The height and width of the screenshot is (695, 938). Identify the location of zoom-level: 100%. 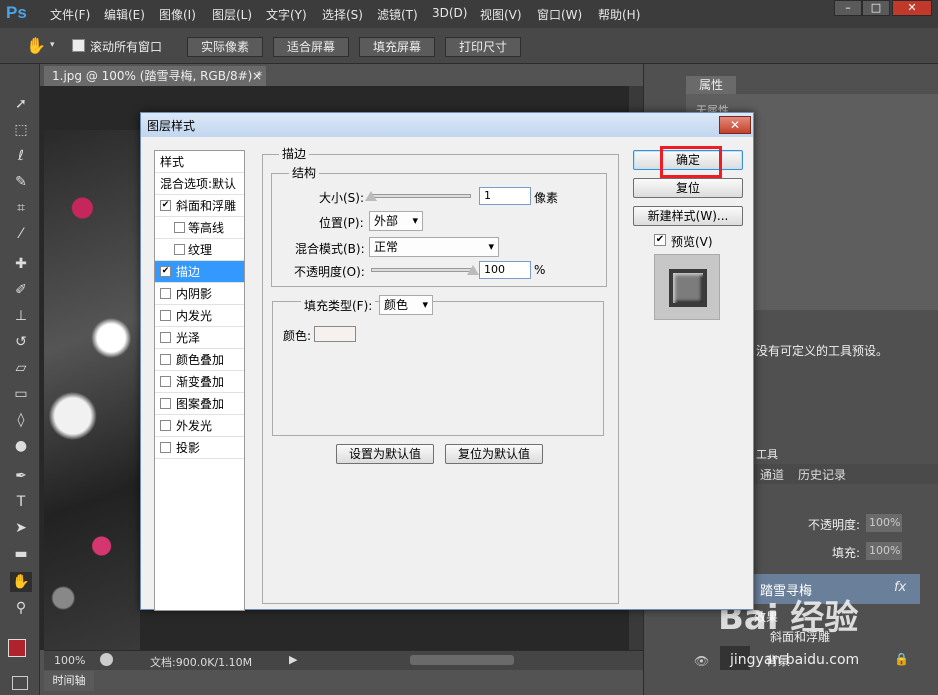
(69, 660).